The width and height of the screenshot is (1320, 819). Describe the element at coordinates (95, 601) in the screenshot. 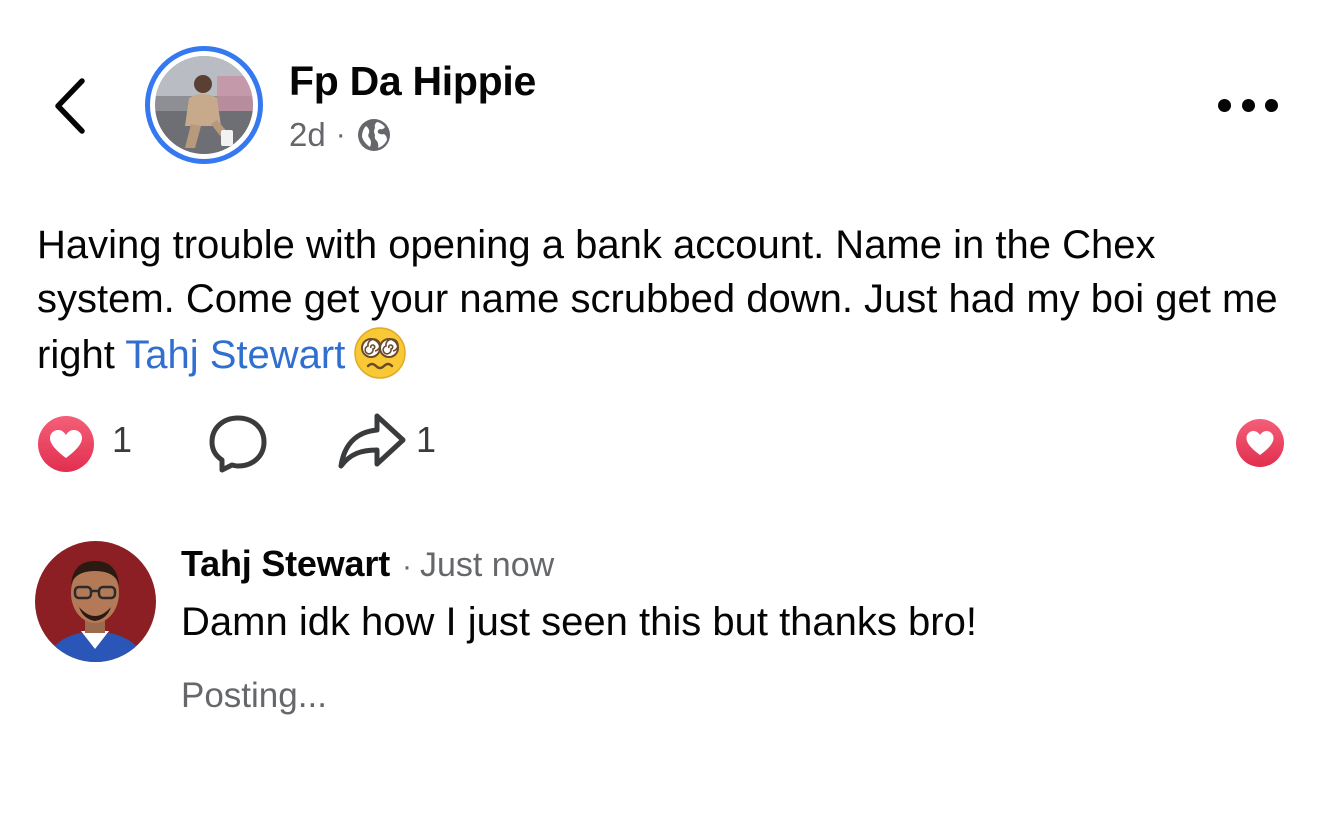

I see `commenter-avatar` at that location.